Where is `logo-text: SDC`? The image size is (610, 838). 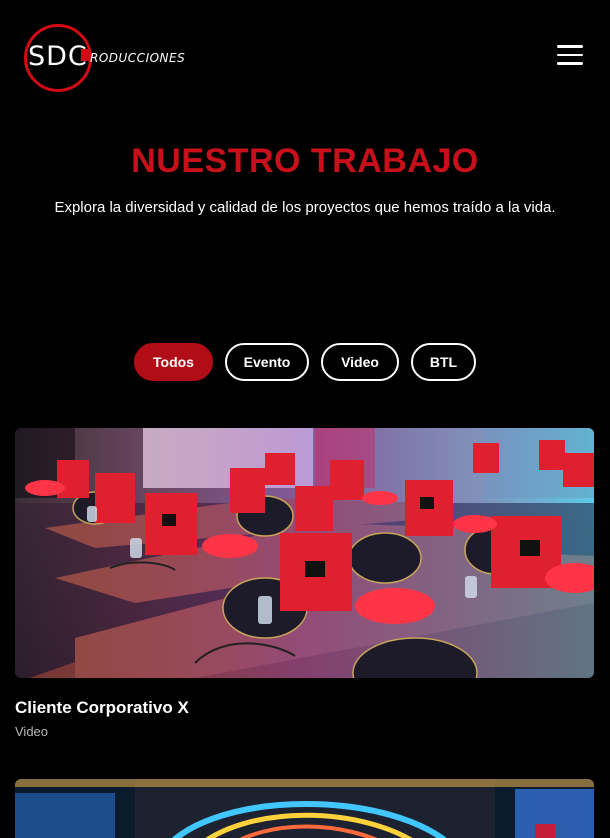 logo-text: SDC is located at coordinates (58, 56).